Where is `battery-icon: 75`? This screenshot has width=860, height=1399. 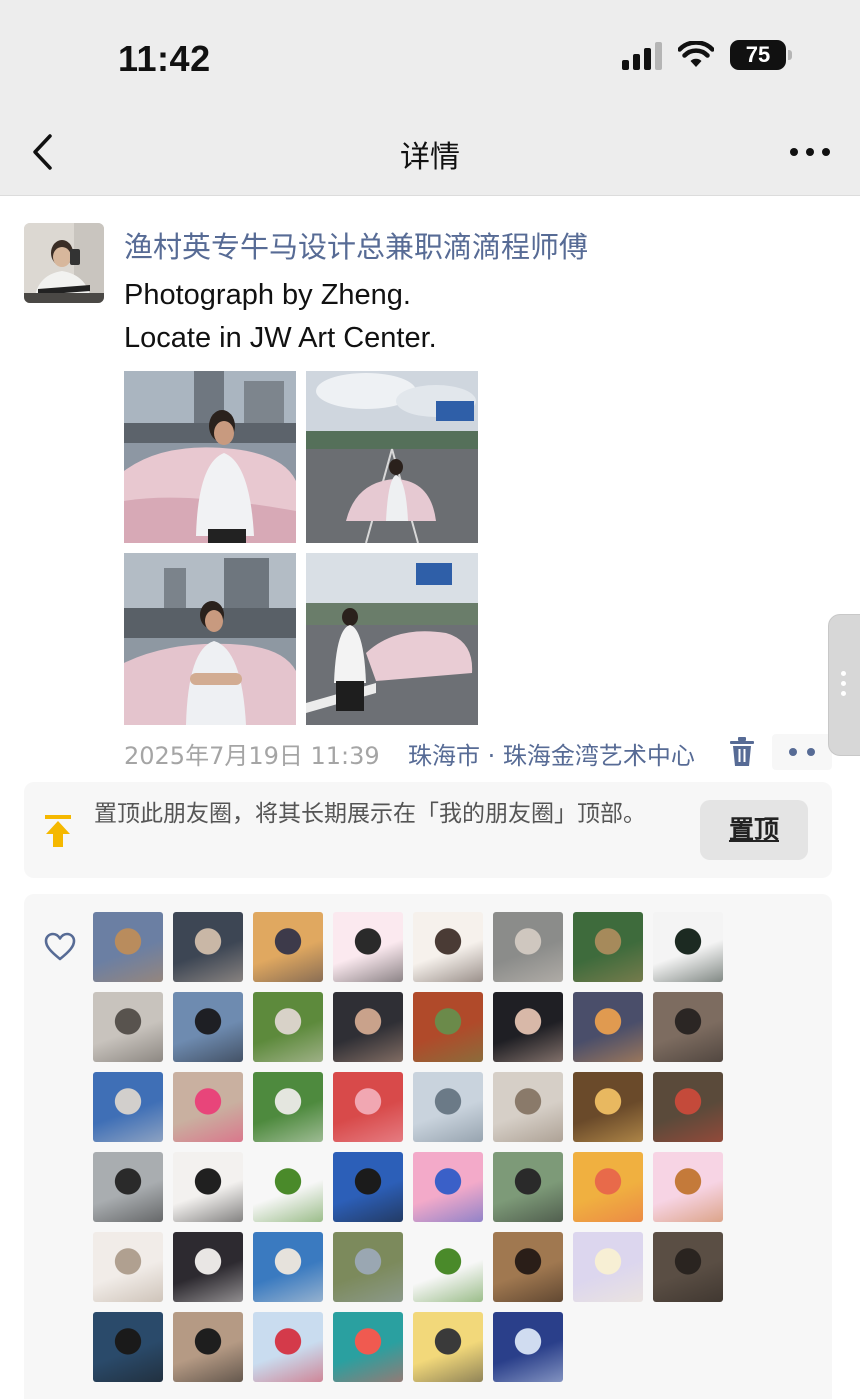
battery-icon: 75 is located at coordinates (761, 55).